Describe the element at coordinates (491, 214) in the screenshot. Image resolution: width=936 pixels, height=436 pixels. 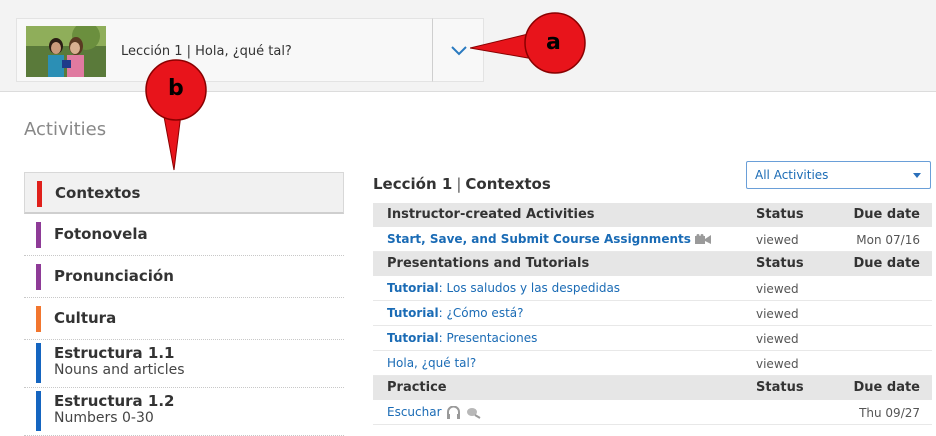
I see `group-title: Instructor-created Activities` at that location.